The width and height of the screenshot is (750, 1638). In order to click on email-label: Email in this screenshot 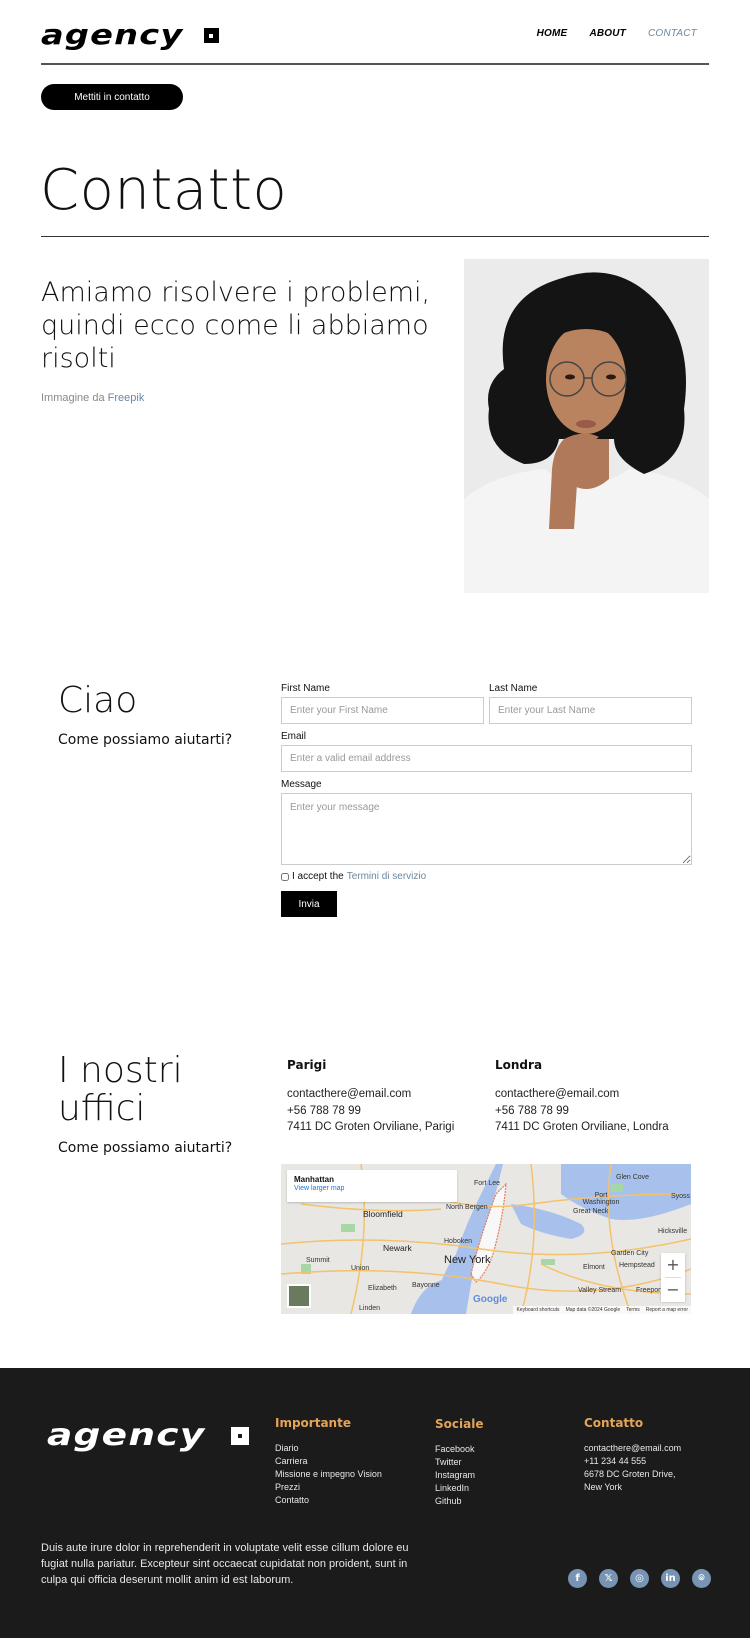, I will do `click(294, 736)`.